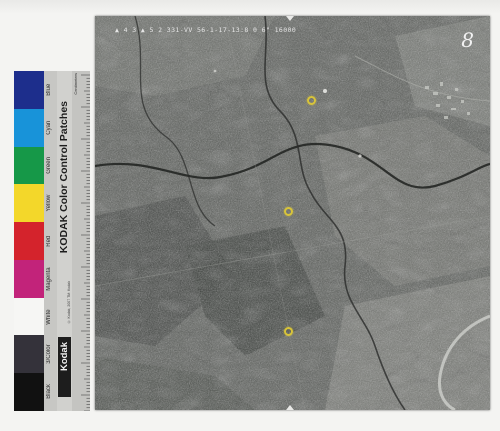  I want to click on fiducial-mark-top, so click(290, 18).